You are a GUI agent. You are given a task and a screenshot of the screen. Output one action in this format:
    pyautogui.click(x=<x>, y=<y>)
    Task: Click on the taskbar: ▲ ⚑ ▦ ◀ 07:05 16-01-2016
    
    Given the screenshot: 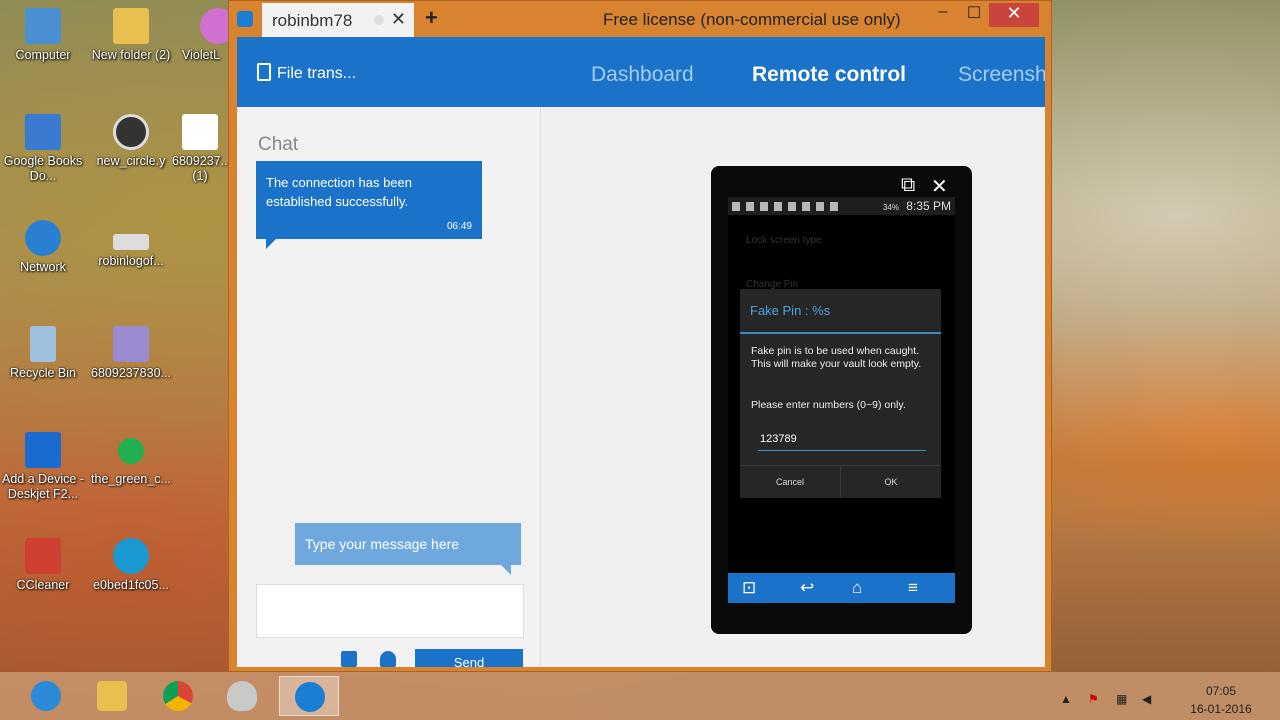 What is the action you would take?
    pyautogui.click(x=640, y=696)
    